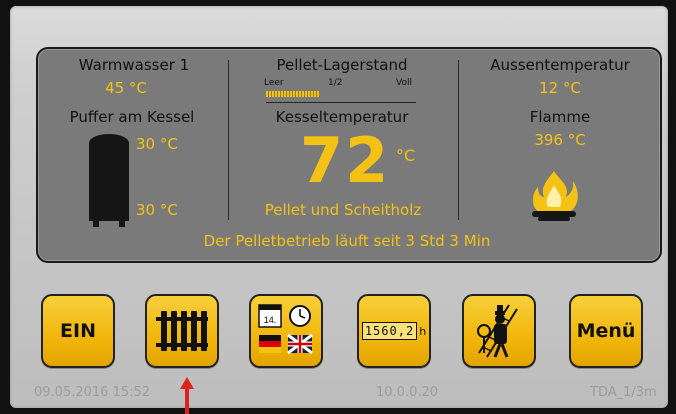  What do you see at coordinates (623, 392) in the screenshot?
I see `footer-device: TDA_1/3m` at bounding box center [623, 392].